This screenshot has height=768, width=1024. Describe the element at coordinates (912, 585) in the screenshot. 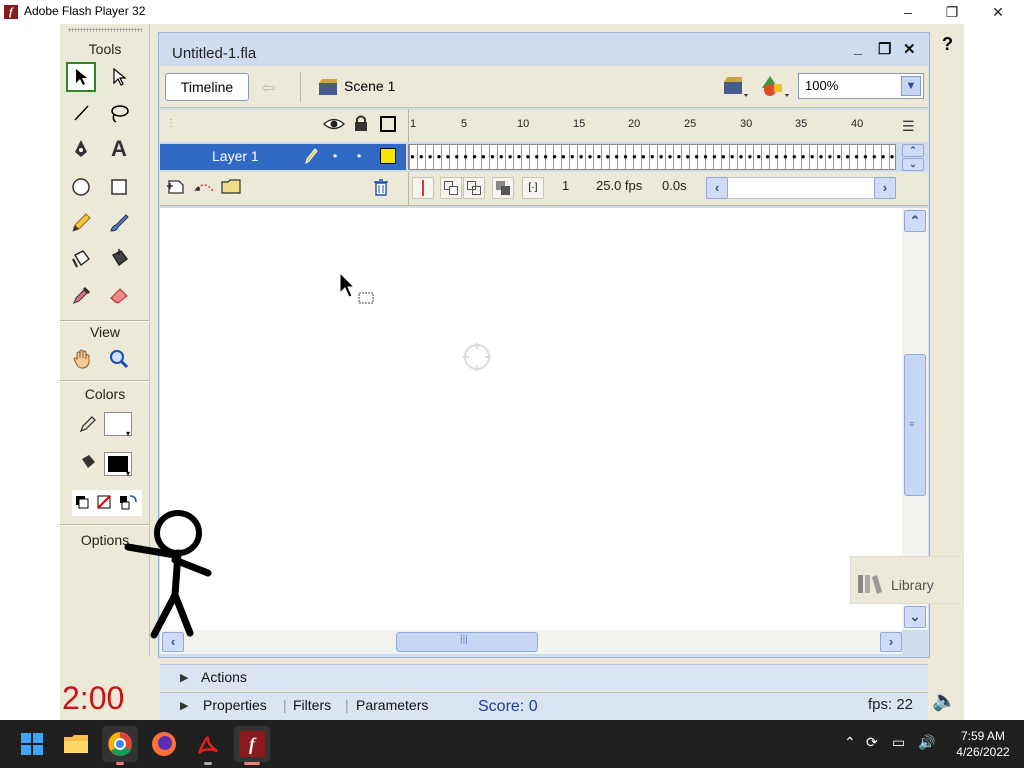

I see `library-label: Library` at that location.